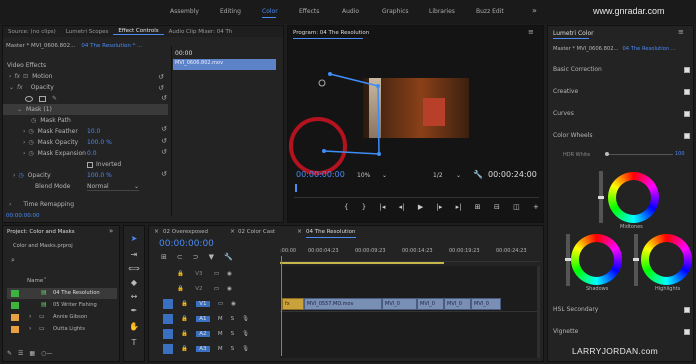 The width and height of the screenshot is (696, 364). Describe the element at coordinates (196, 257) in the screenshot. I see `linked-selection-icon: ⊃` at that location.